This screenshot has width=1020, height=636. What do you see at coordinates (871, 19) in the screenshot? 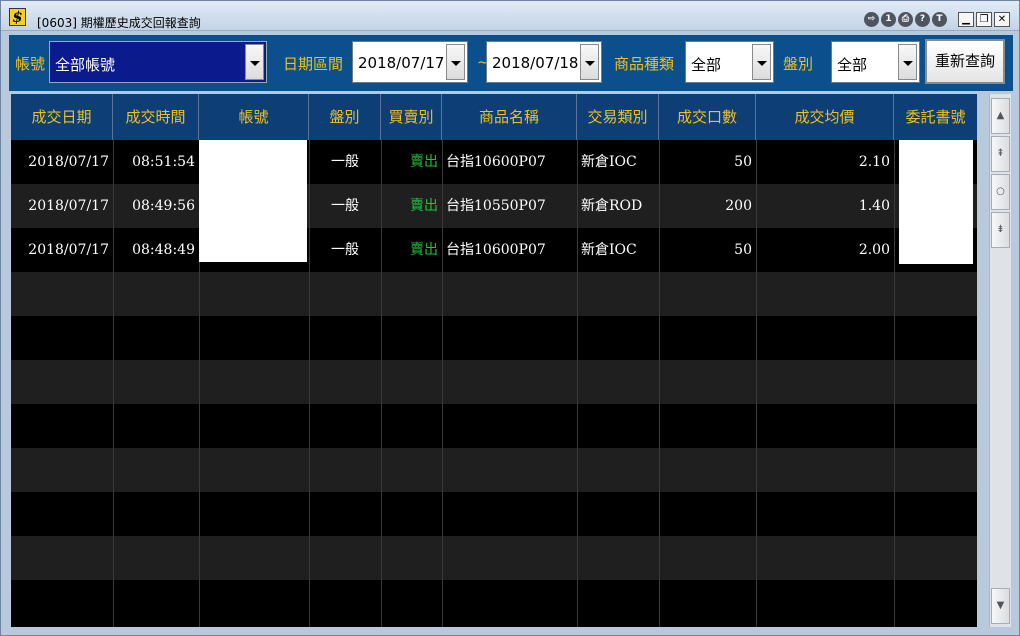
I see `share-icon: ⇨` at bounding box center [871, 19].